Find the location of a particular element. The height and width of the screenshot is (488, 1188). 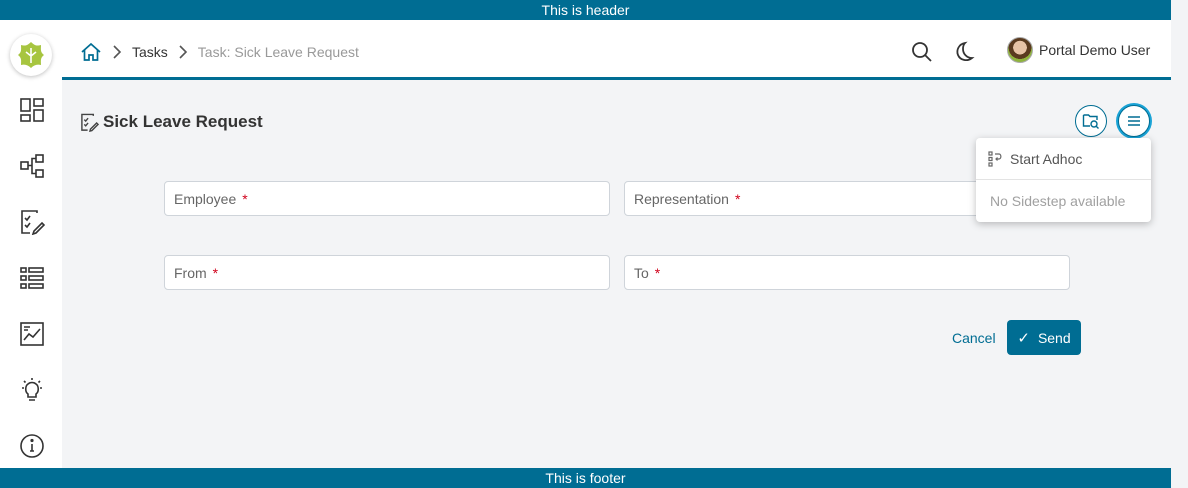

employee-label: Employee is located at coordinates (205, 199).